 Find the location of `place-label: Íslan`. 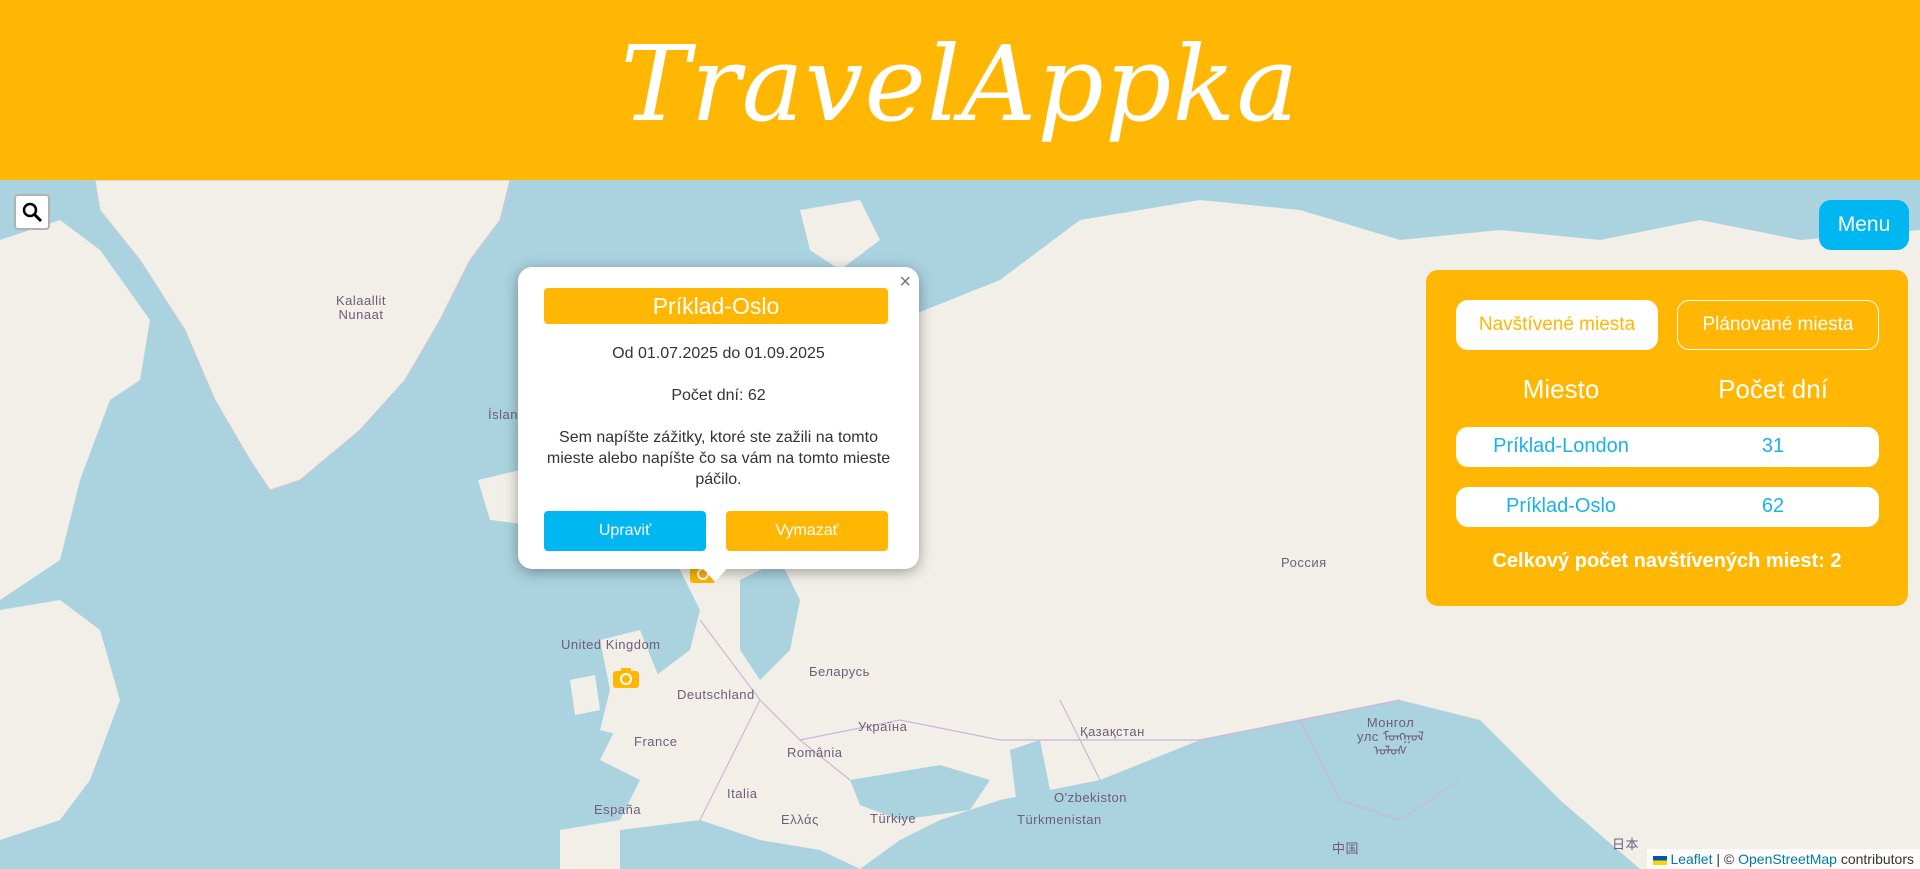

place-label: Íslan is located at coordinates (503, 414).